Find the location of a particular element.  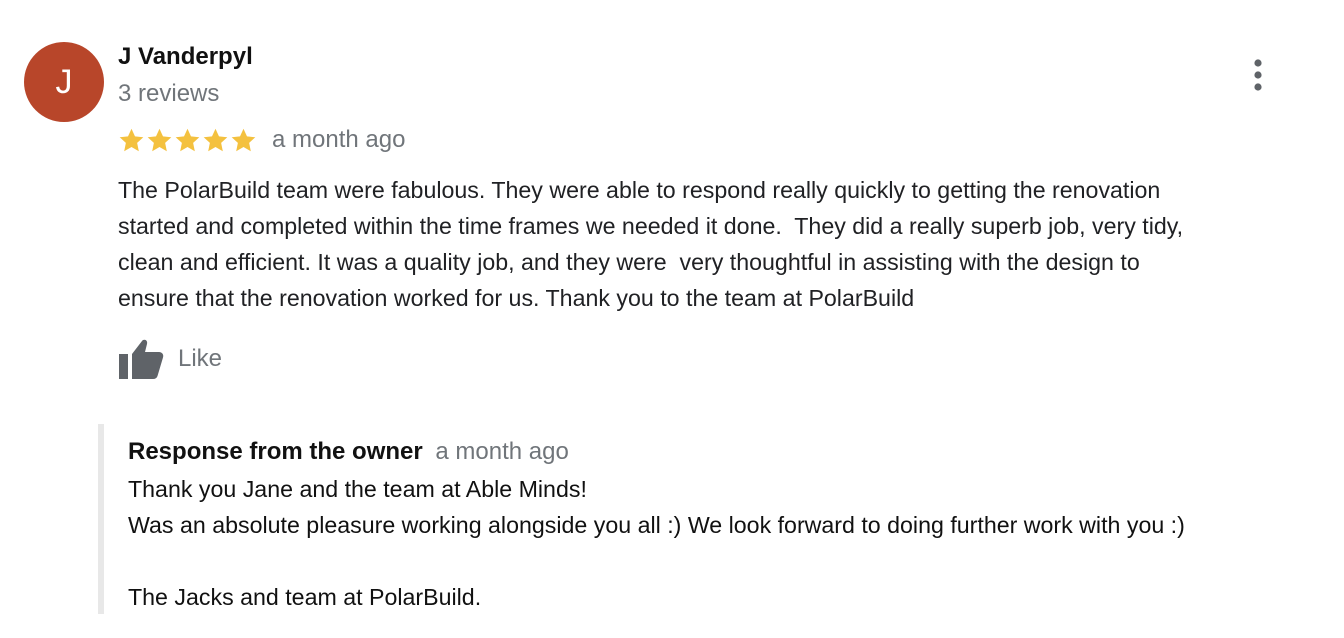

more-vert-icon is located at coordinates (1258, 75).